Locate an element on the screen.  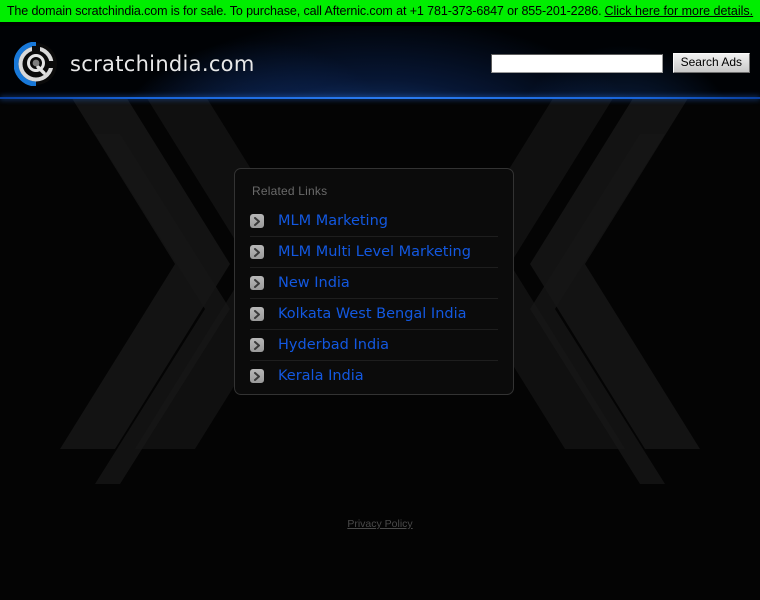
brand-title: scratchindia.com is located at coordinates (162, 64).